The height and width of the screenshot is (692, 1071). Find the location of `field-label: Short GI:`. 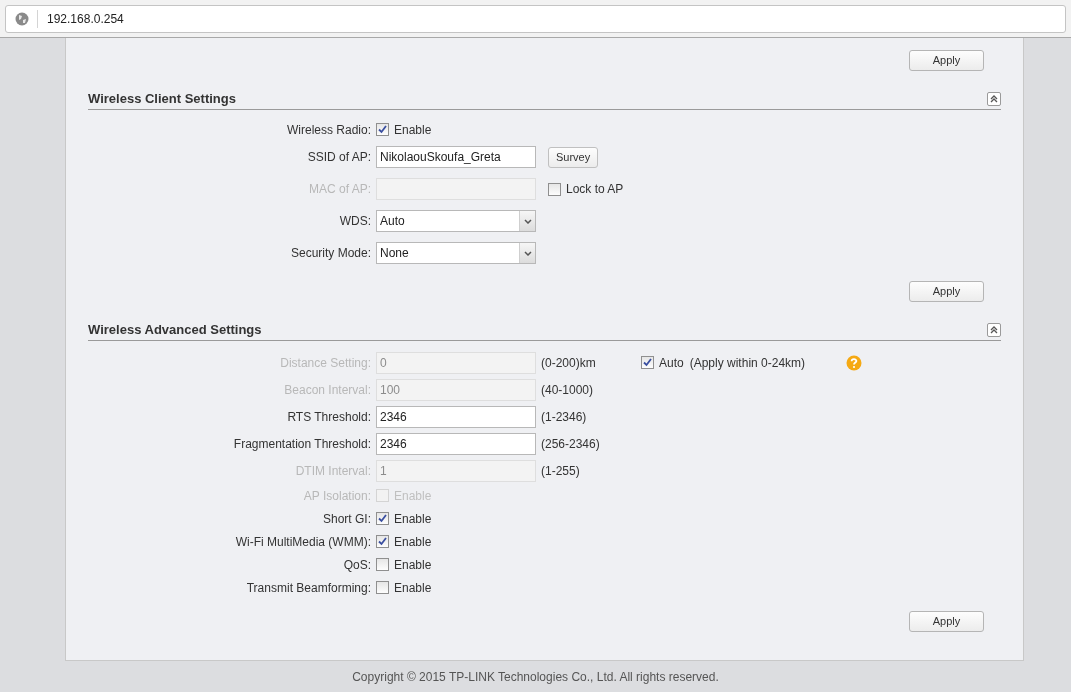

field-label: Short GI: is located at coordinates (346, 519).